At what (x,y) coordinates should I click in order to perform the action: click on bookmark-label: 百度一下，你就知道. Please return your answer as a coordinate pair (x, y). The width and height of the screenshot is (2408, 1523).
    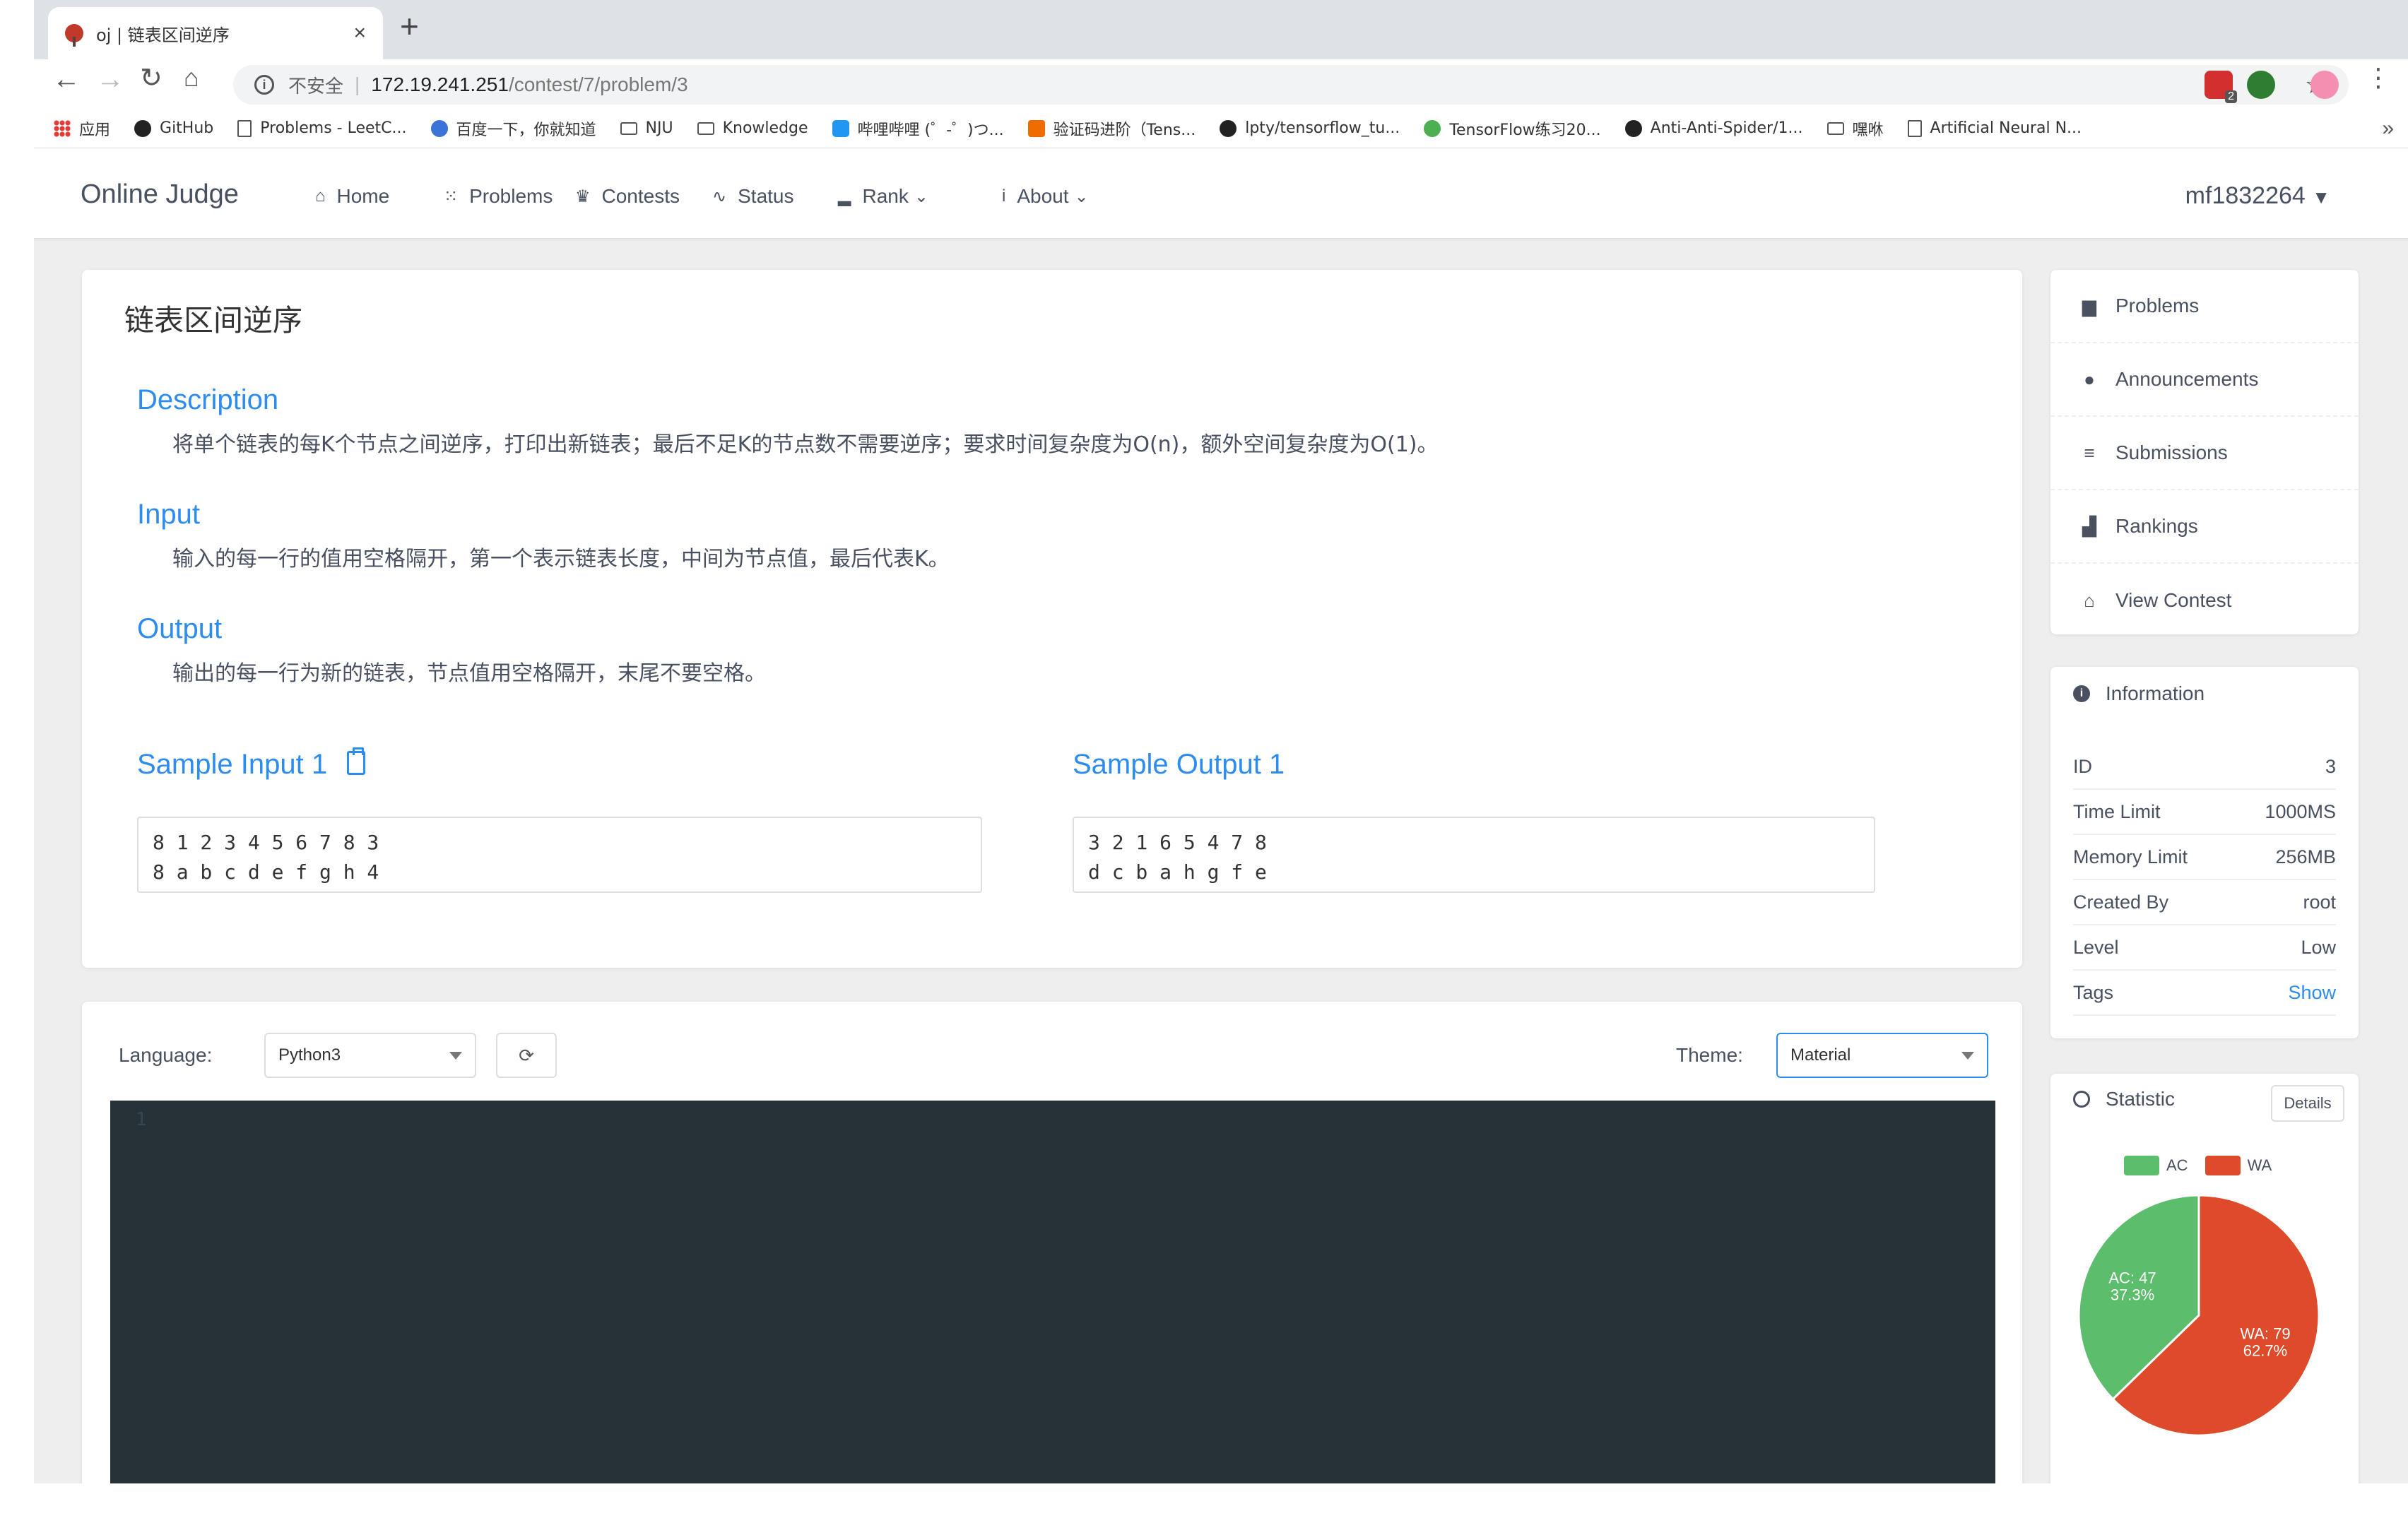
    Looking at the image, I should click on (526, 130).